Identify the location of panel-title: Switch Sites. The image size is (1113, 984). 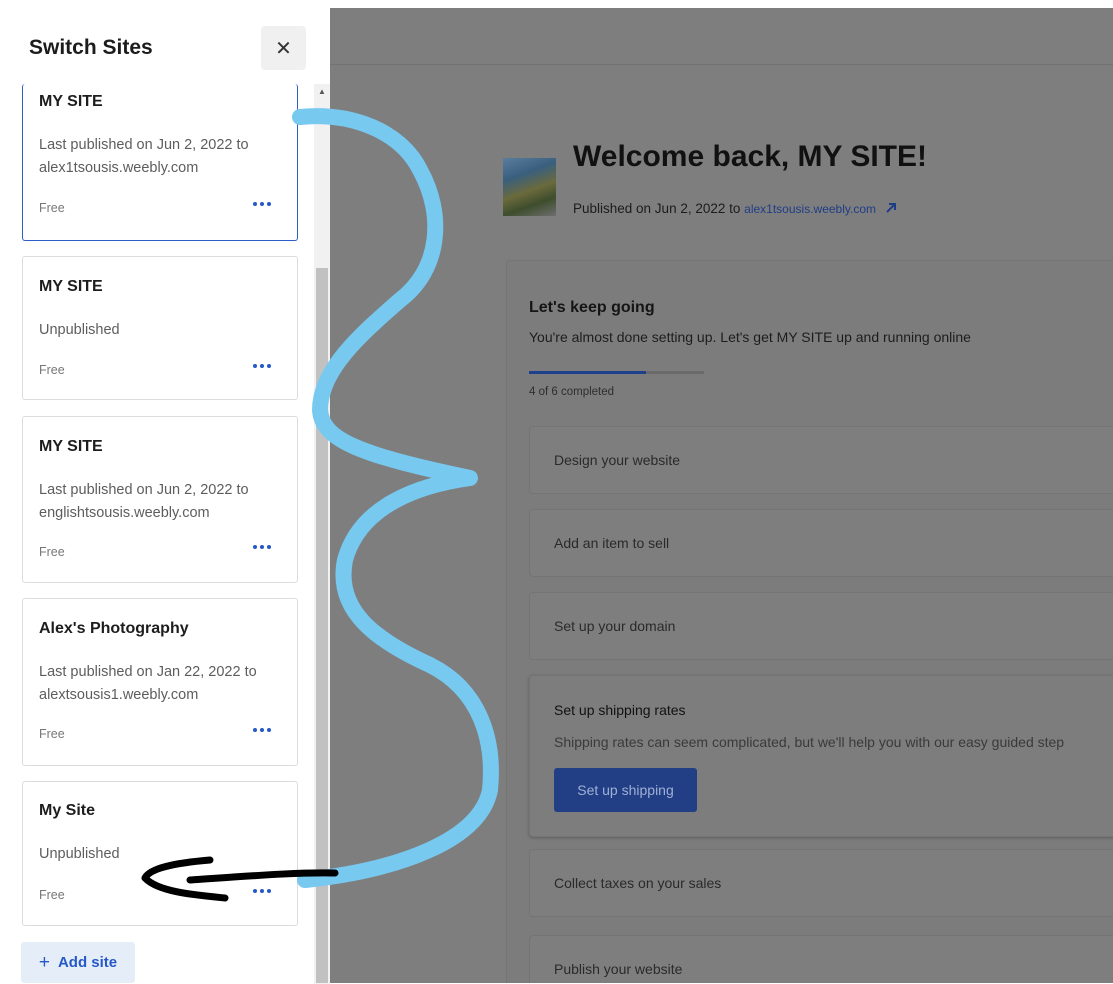
(91, 47).